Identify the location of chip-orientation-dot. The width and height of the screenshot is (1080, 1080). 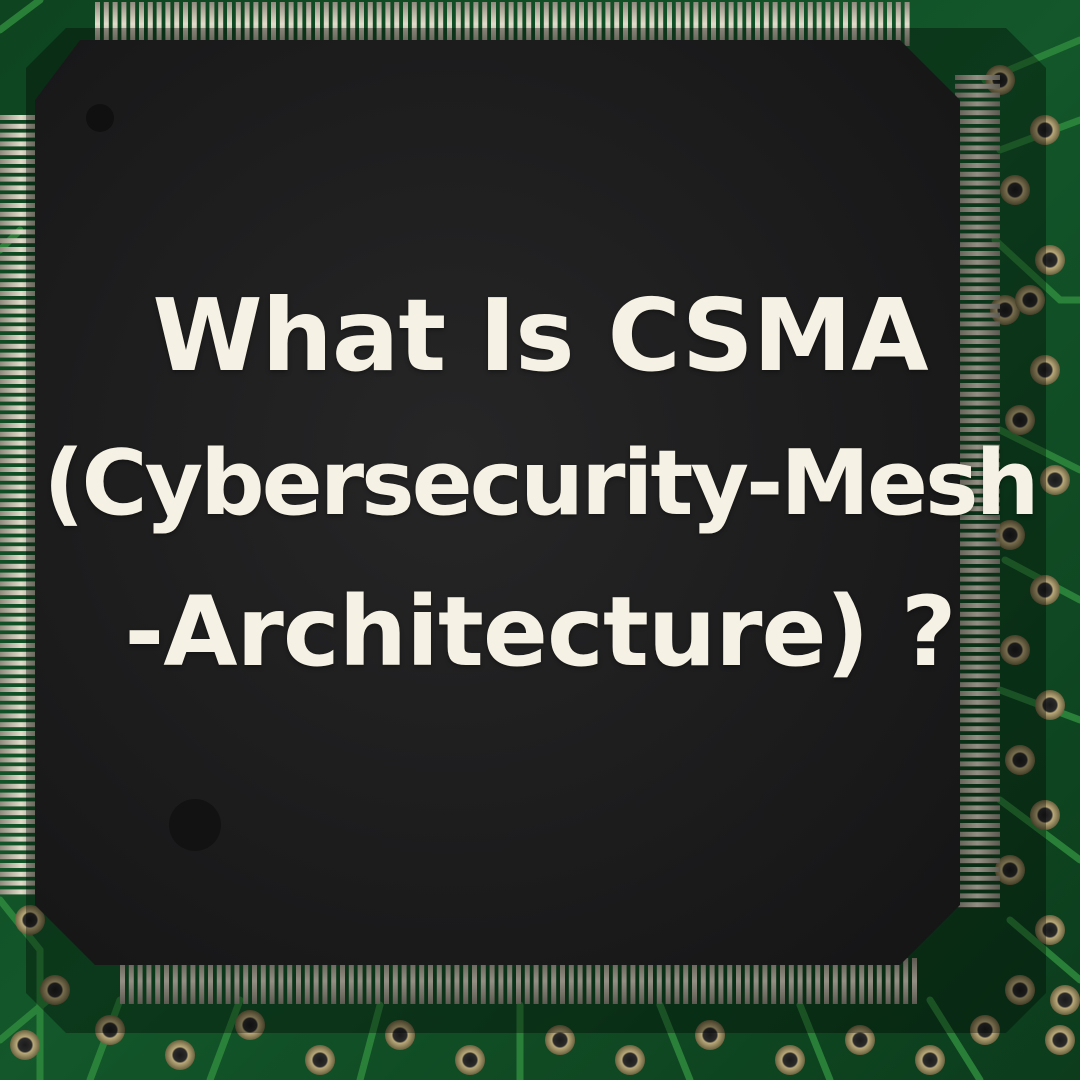
(100, 118).